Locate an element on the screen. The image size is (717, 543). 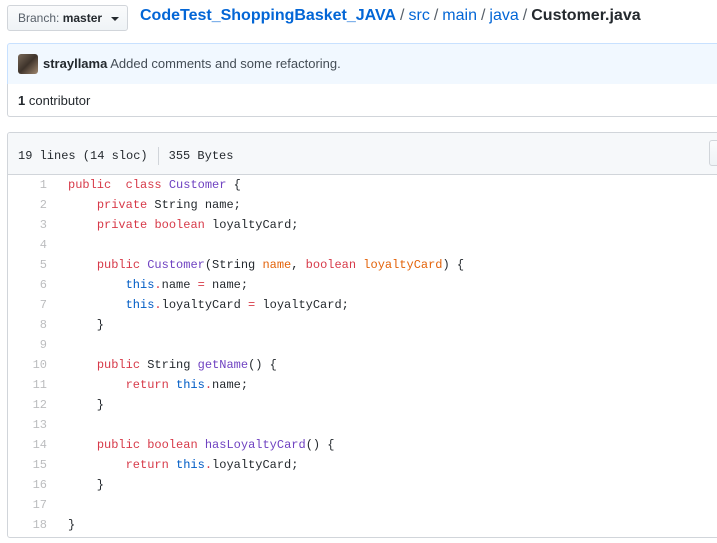
file-info: 19 lines (14 sloc) 355 Bytes is located at coordinates (125, 156).